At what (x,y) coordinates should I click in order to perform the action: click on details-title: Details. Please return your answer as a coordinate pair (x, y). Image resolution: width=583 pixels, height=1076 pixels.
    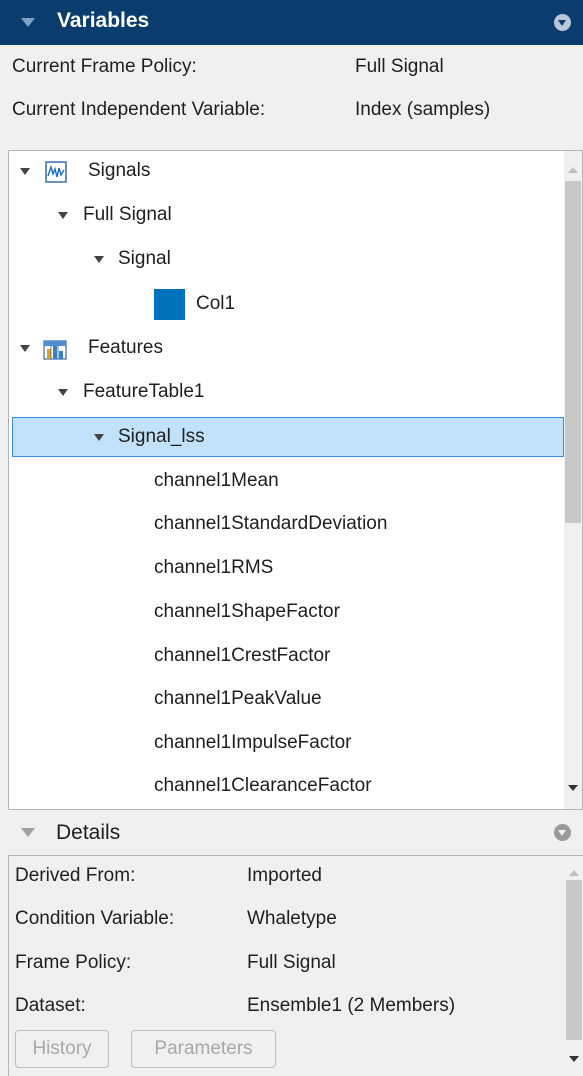
    Looking at the image, I should click on (88, 832).